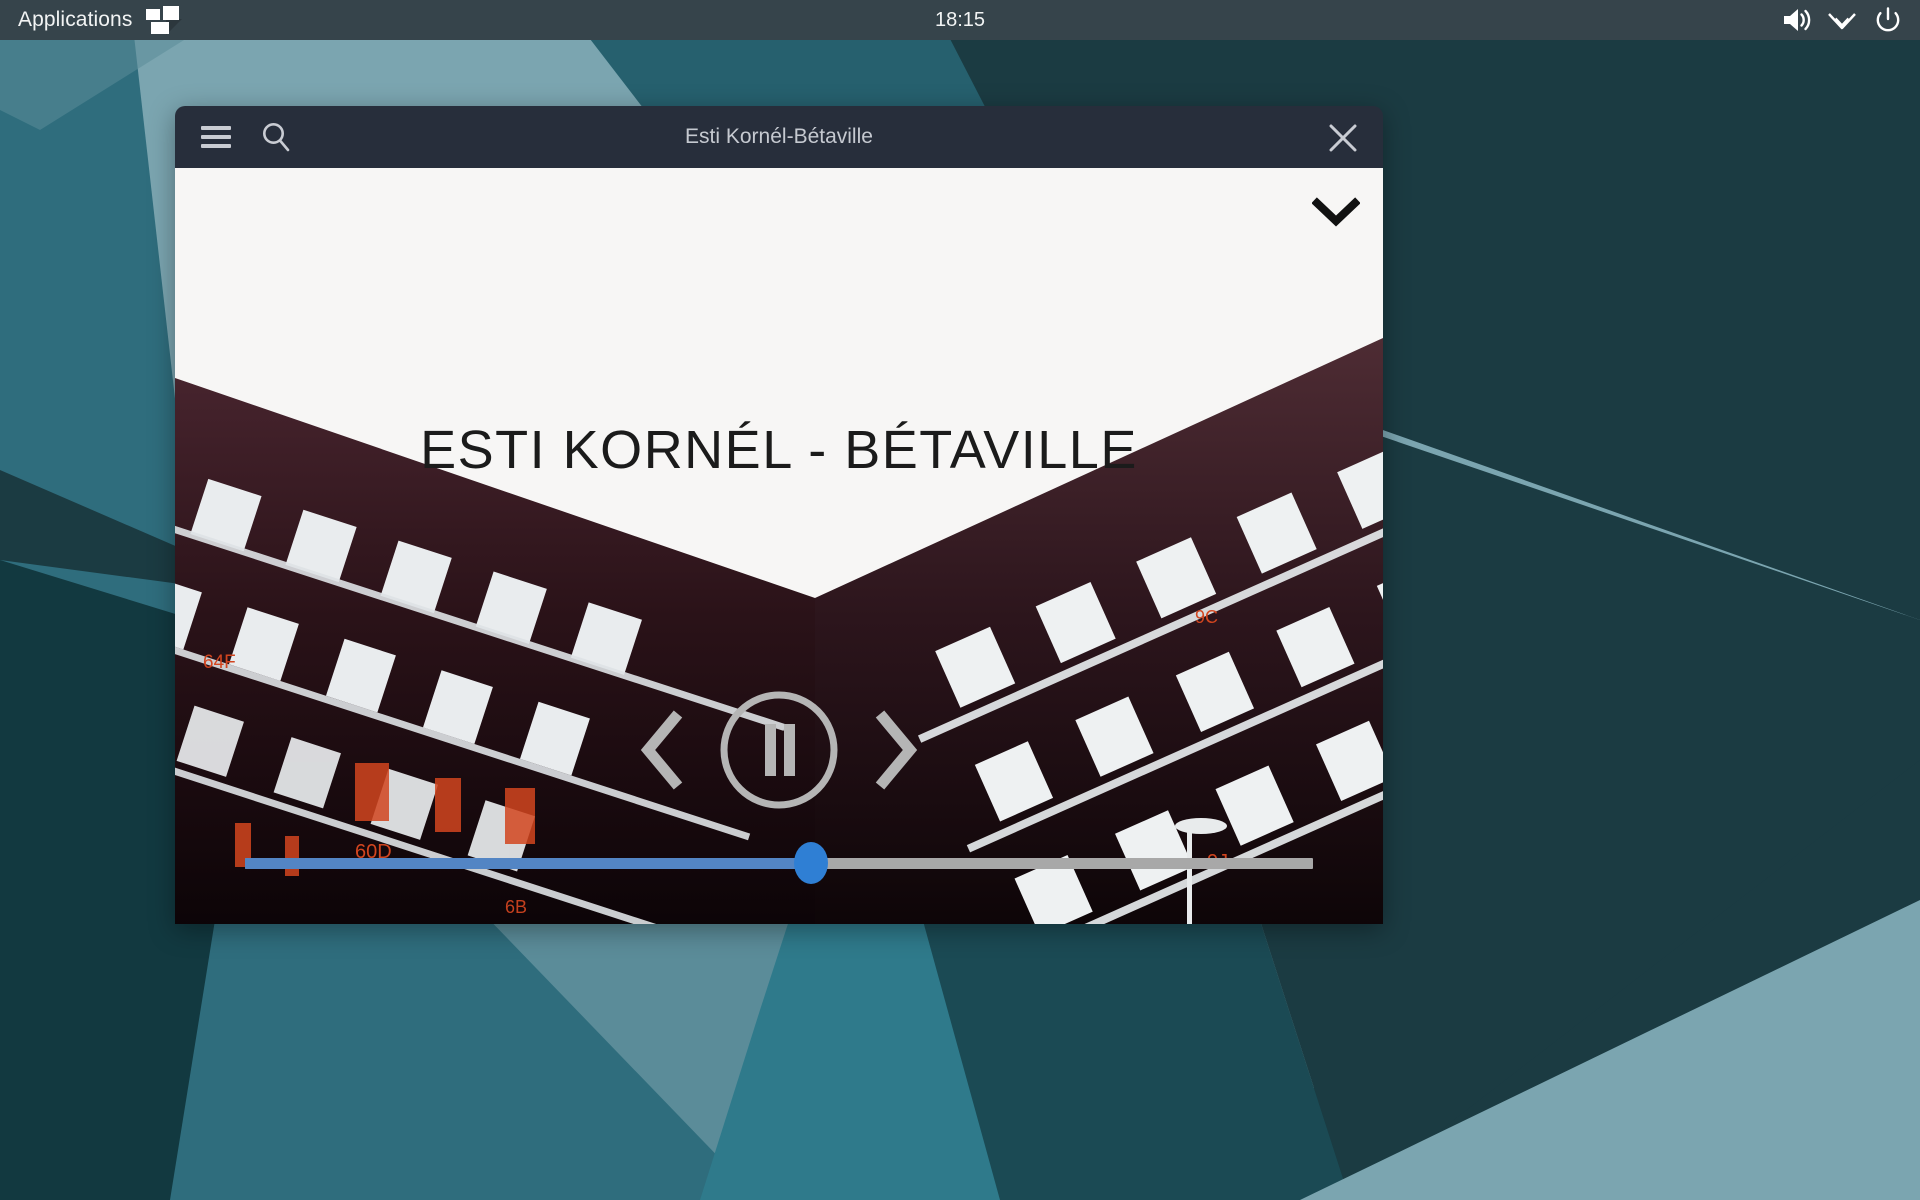 The width and height of the screenshot is (1920, 1200). Describe the element at coordinates (1206, 617) in the screenshot. I see `svg-text: 9C` at that location.